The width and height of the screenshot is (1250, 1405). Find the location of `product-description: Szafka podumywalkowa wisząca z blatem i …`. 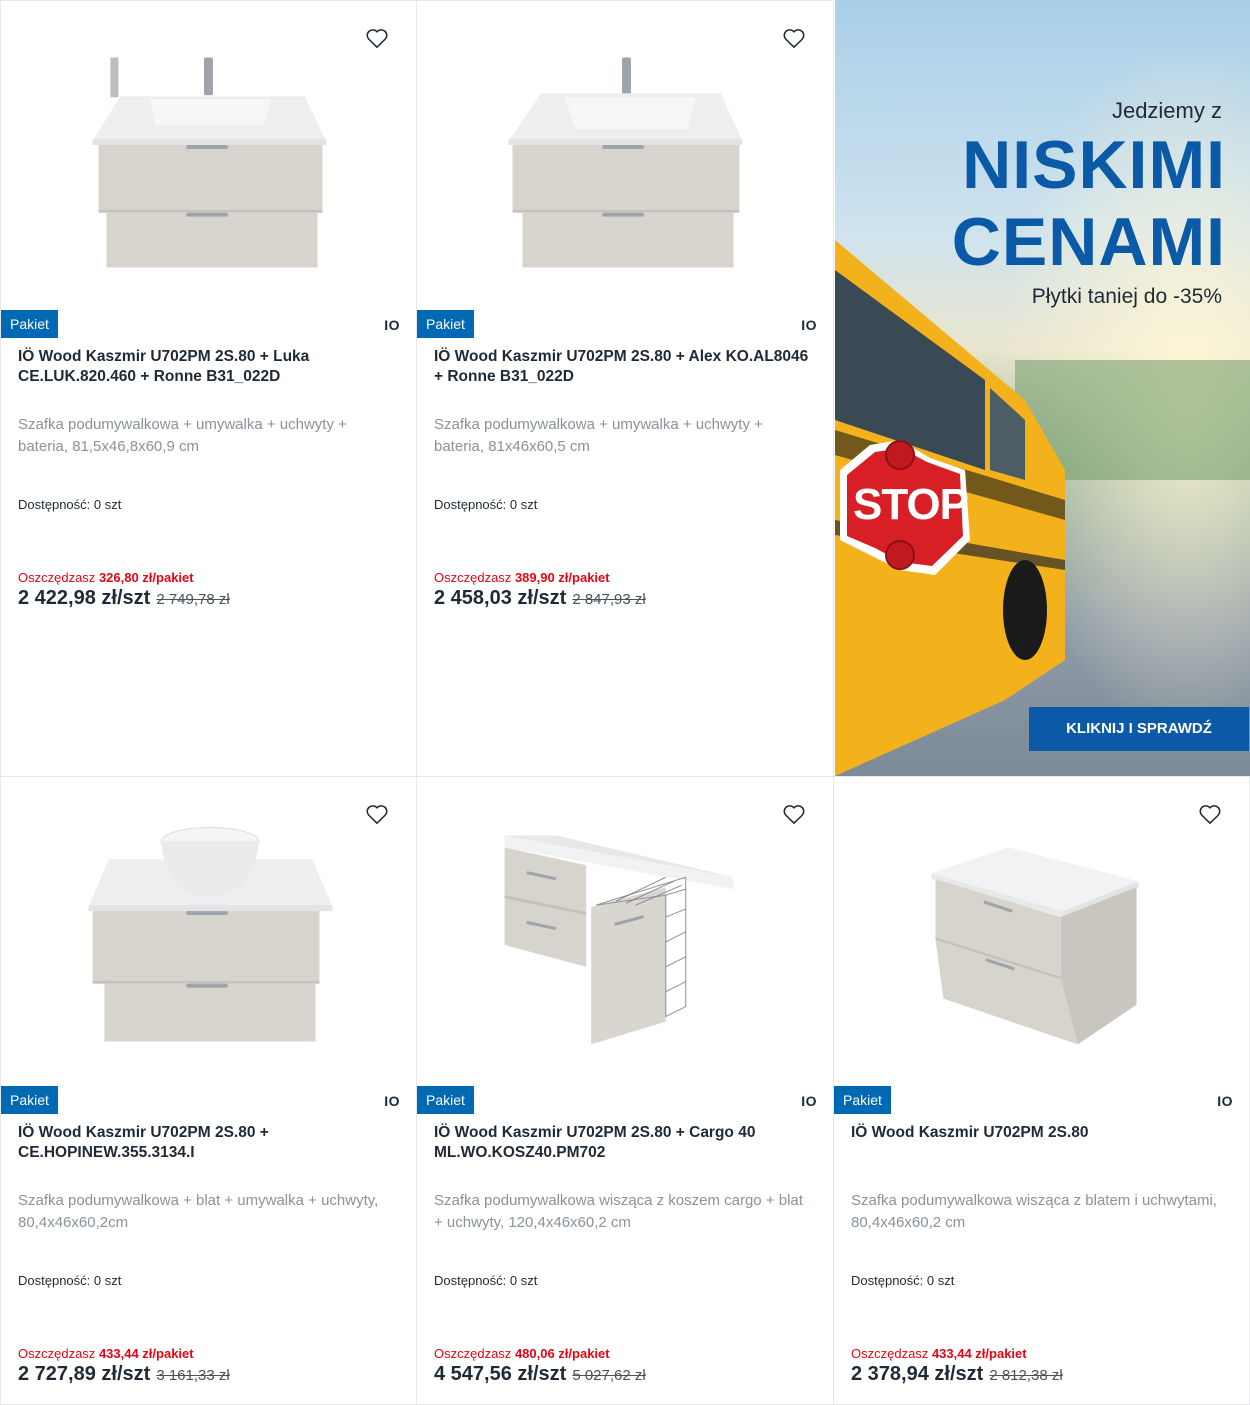

product-description: Szafka podumywalkowa wisząca z blatem i … is located at coordinates (1034, 1211).